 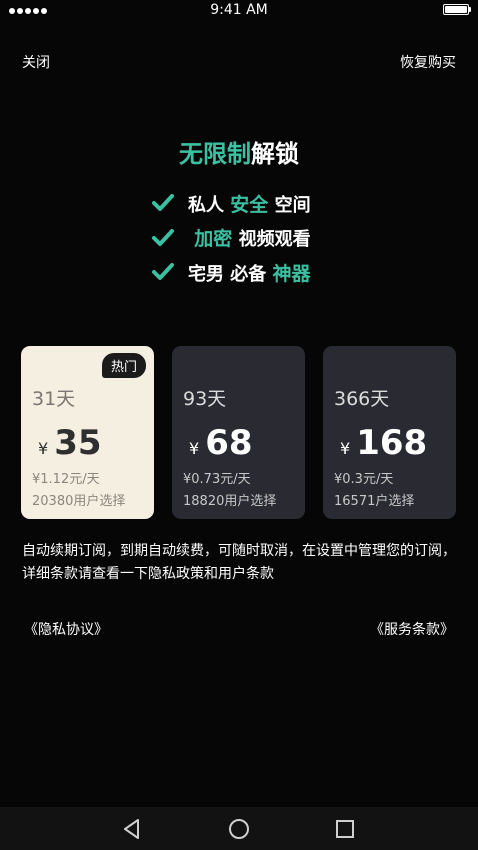 I want to click on feature-item: 宅男 必备 神器, so click(x=230, y=272).